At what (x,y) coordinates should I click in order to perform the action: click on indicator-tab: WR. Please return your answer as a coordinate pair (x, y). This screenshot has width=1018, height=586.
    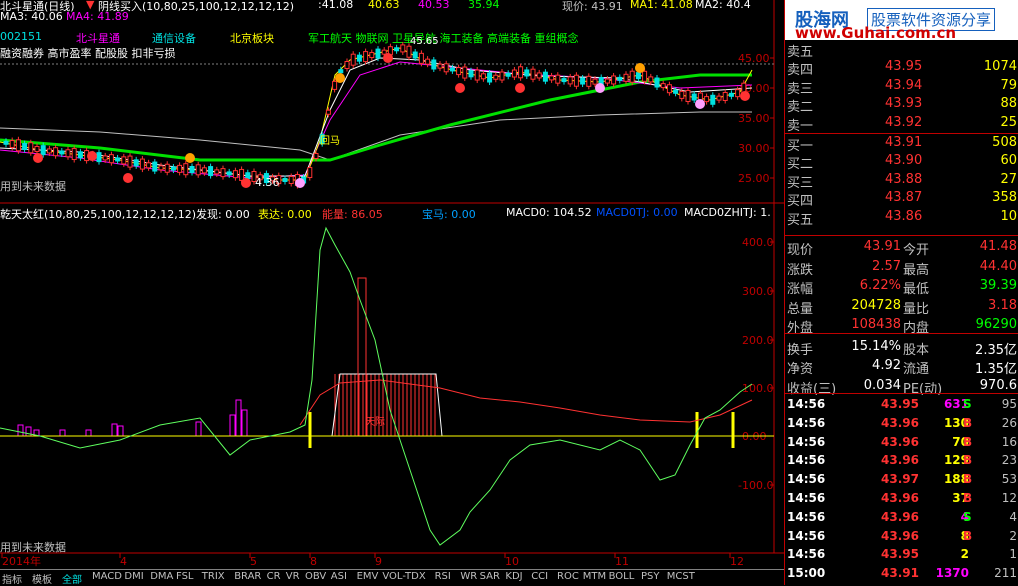
    Looking at the image, I should click on (468, 576).